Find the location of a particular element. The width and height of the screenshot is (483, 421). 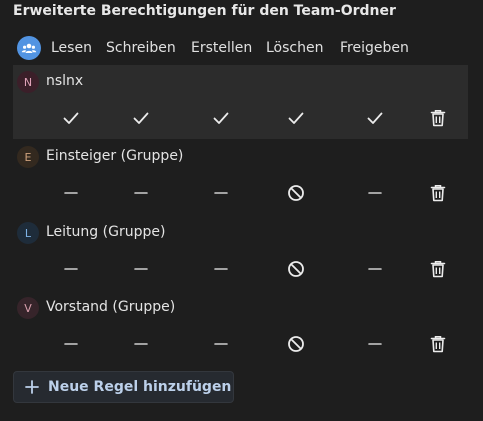

avatar: E is located at coordinates (28, 157).